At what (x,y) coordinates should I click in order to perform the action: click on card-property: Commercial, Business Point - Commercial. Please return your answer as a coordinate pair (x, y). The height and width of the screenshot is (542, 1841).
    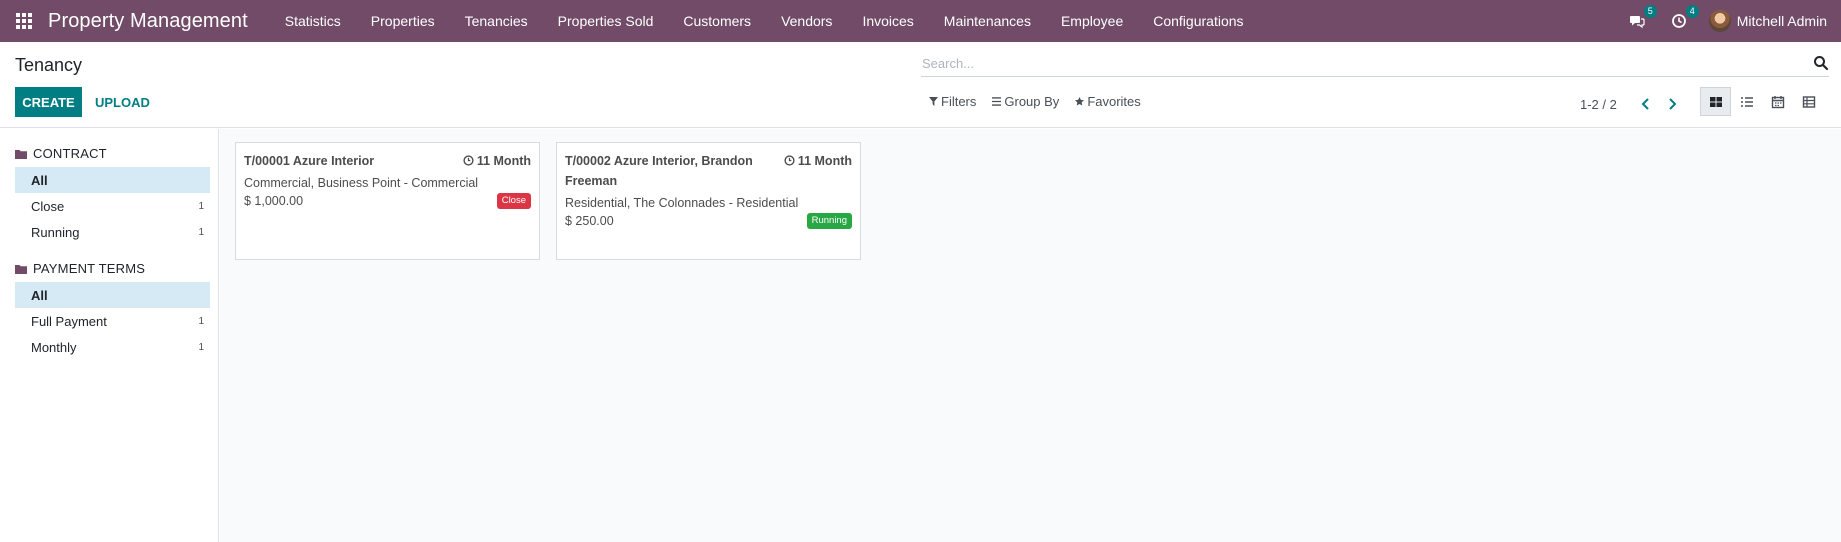
    Looking at the image, I should click on (361, 183).